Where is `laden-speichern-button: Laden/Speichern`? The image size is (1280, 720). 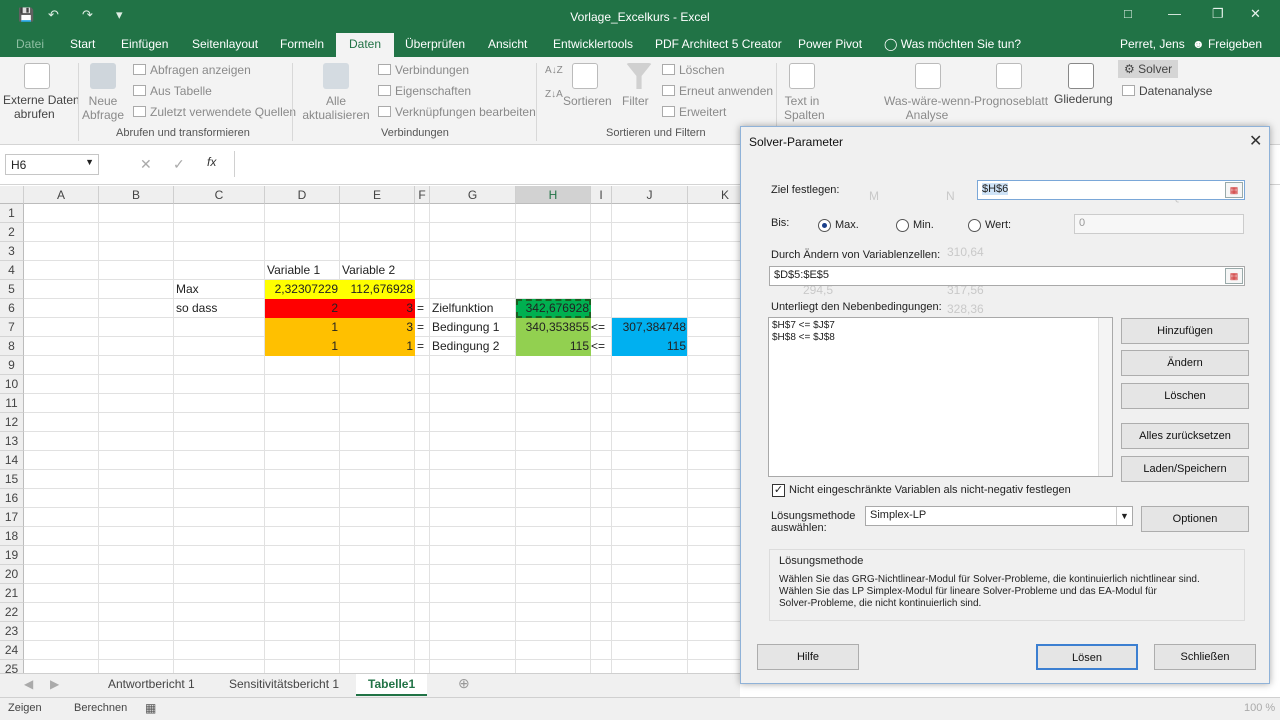 laden-speichern-button: Laden/Speichern is located at coordinates (1185, 469).